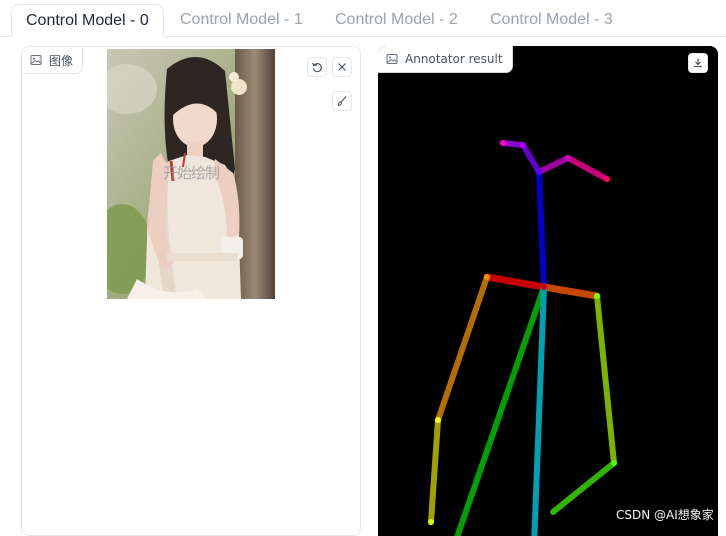  I want to click on canvas-watermark: 开始绘制, so click(191, 173).